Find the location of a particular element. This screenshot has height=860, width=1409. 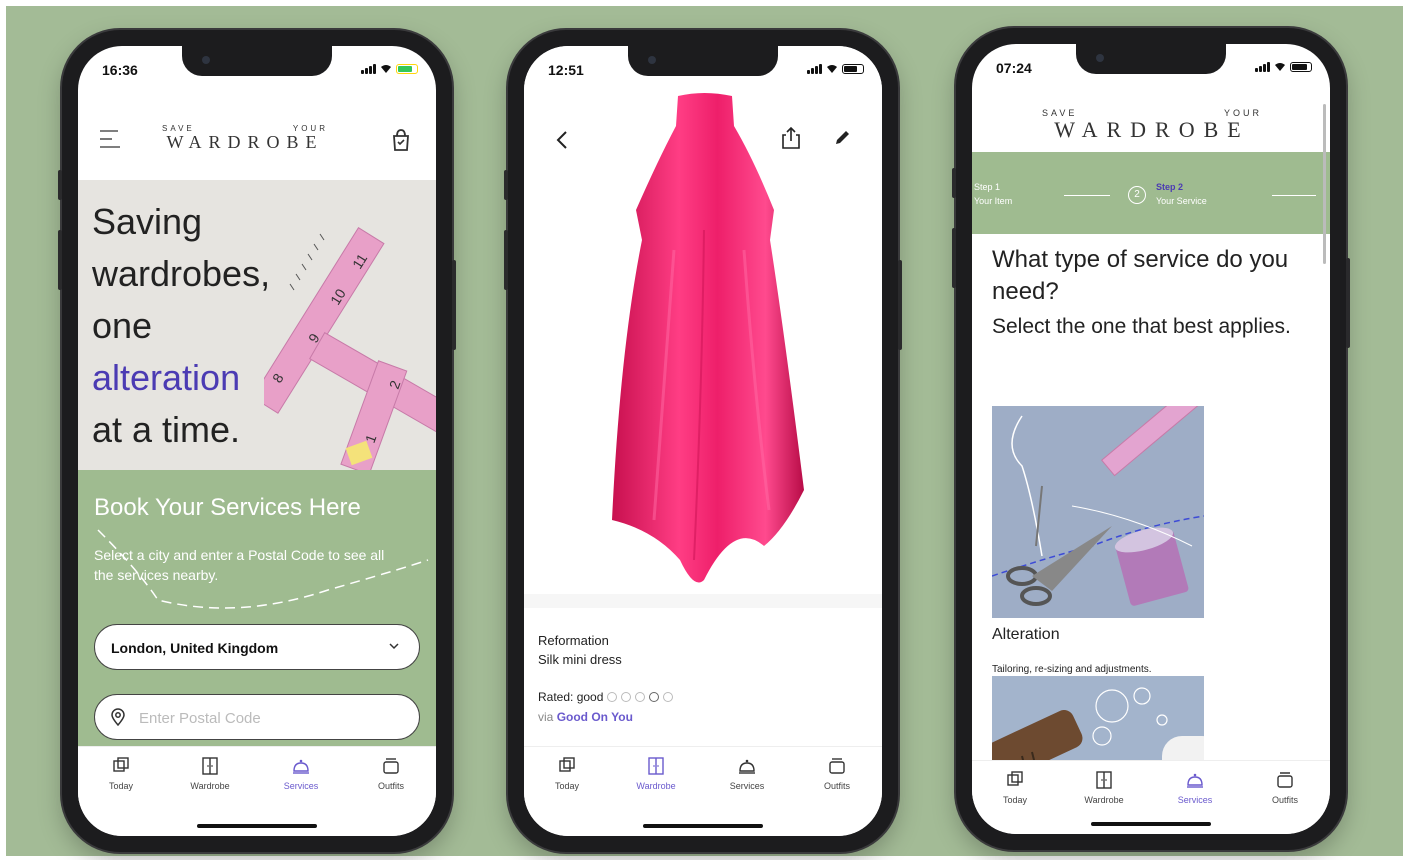

sustainability-rating: Rated: good is located at coordinates (606, 697).